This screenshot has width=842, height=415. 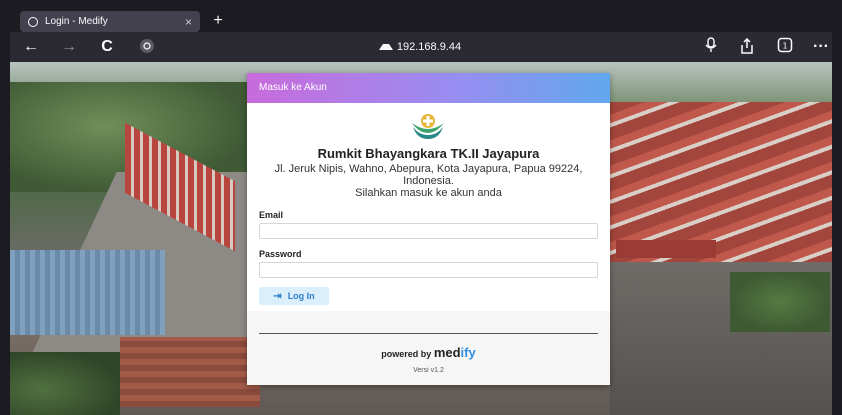 I want to click on footer-divider, so click(x=428, y=333).